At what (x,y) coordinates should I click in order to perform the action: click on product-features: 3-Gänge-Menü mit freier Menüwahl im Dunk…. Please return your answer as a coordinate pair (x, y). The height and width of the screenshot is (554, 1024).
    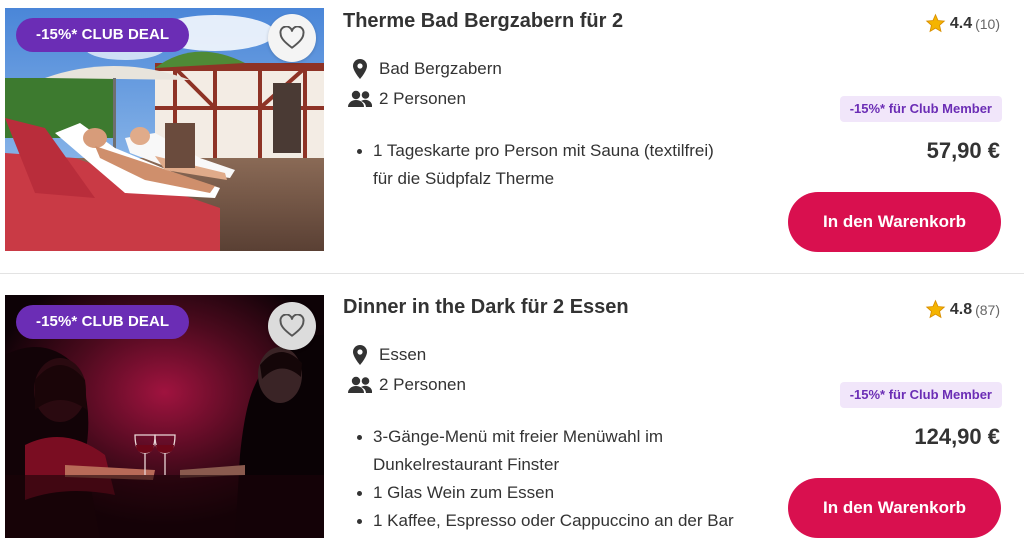
    Looking at the image, I should click on (545, 479).